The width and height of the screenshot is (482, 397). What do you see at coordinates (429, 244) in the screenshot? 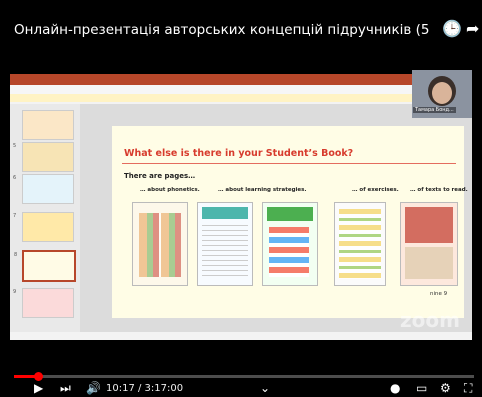
I see `book-page-texts` at bounding box center [429, 244].